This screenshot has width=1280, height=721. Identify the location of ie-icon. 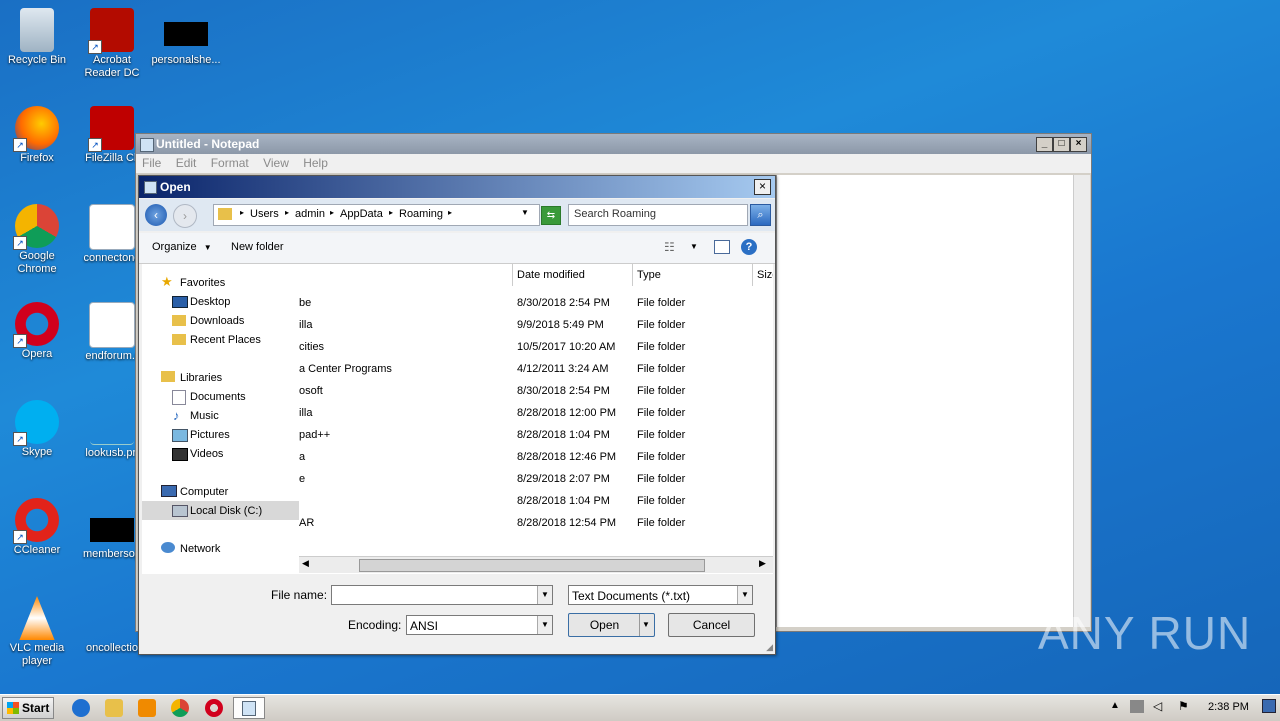
(81, 708).